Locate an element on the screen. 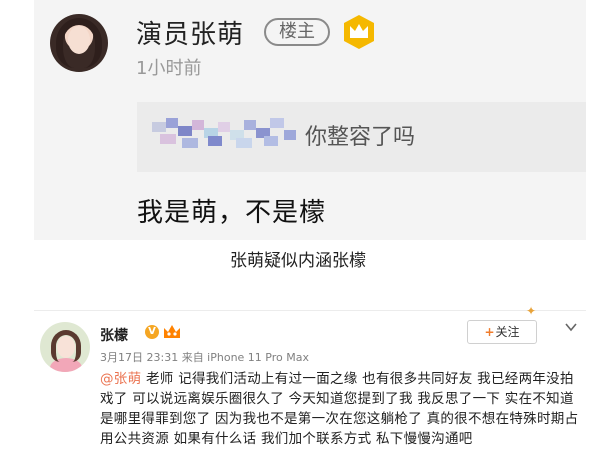  plus-icon: + is located at coordinates (489, 332).